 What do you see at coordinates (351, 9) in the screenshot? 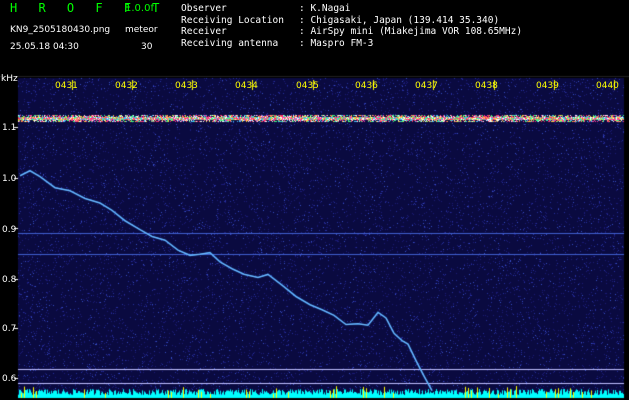
I see `observer-row: Observer : K.Nagai` at bounding box center [351, 9].